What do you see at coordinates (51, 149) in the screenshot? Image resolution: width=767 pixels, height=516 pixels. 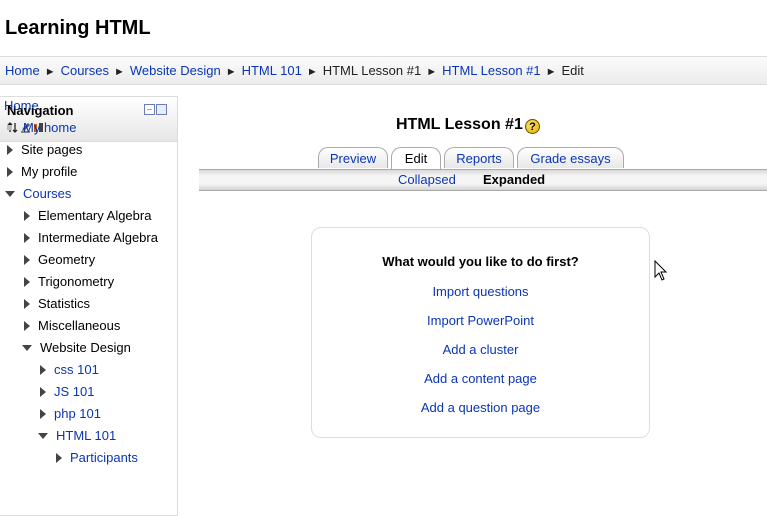 I see `nav-item-label: Site pages` at bounding box center [51, 149].